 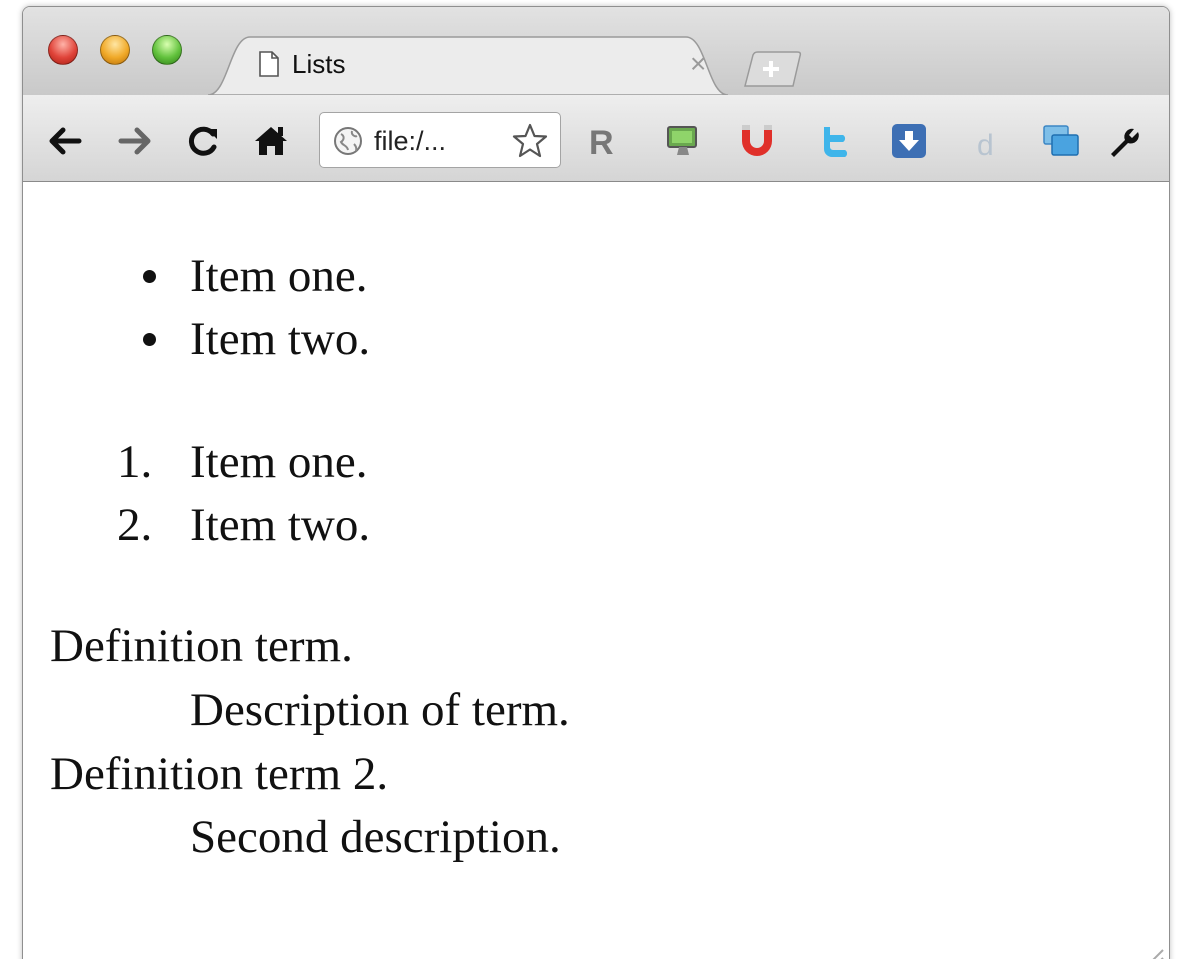 I want to click on ordered-list-marker: 1., so click(x=135, y=462).